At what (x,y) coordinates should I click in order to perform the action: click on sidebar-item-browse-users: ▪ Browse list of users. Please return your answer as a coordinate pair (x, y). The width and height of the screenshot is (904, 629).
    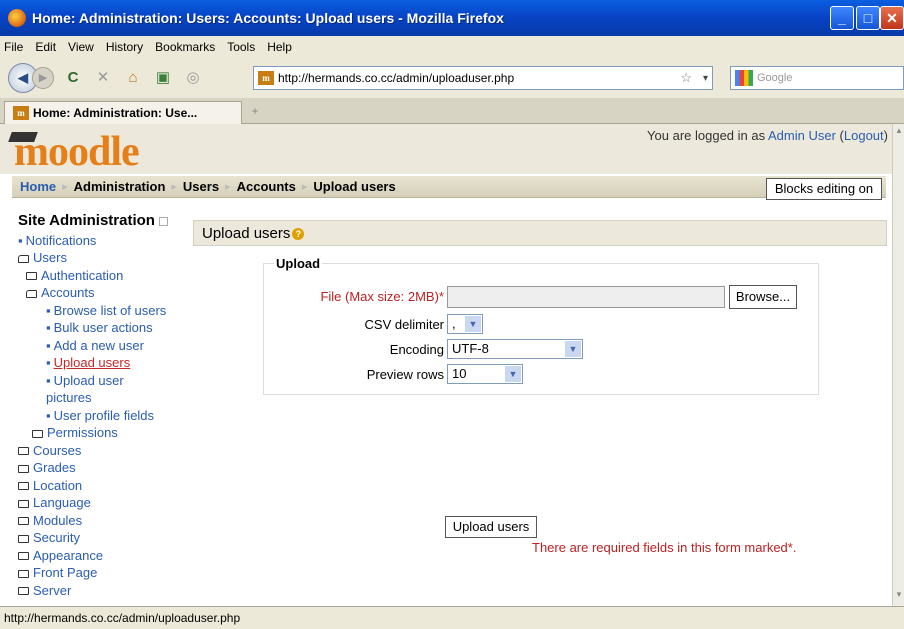
    Looking at the image, I should click on (103, 311).